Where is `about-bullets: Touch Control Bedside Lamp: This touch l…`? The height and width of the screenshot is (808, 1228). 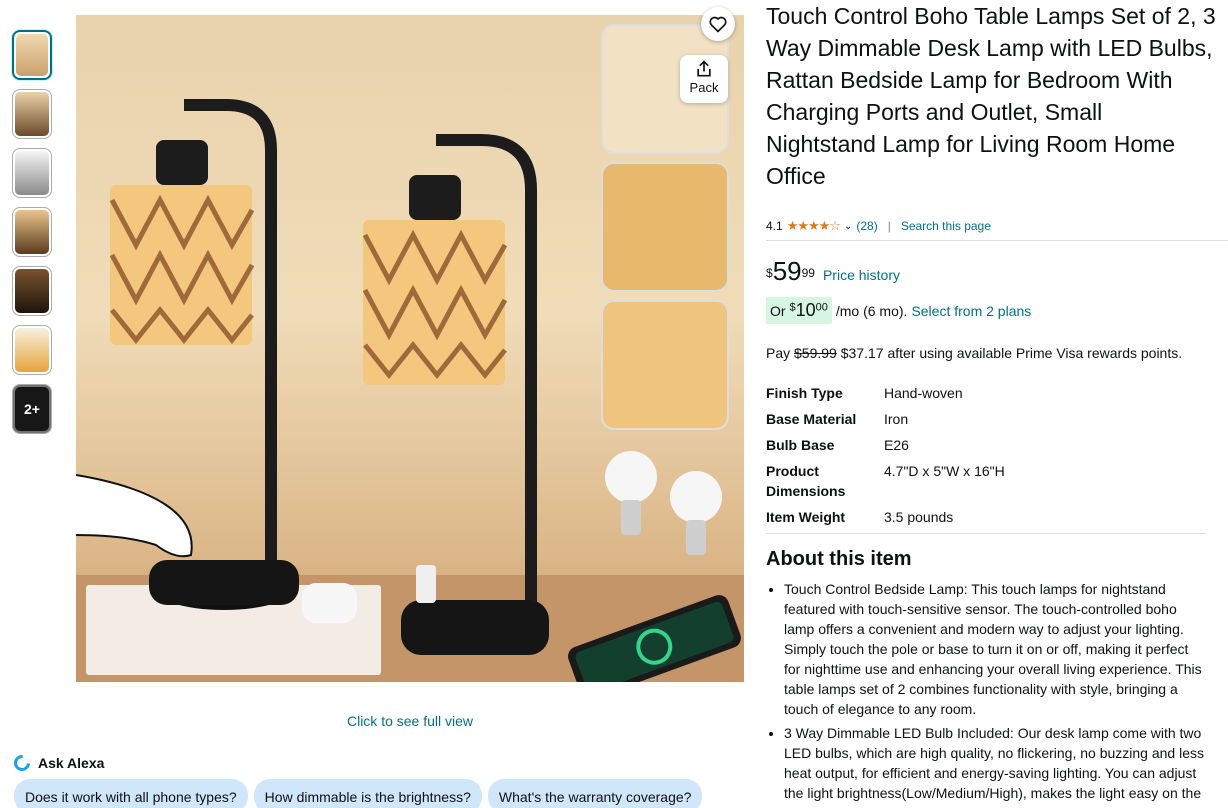 about-bullets: Touch Control Bedside Lamp: This touch l… is located at coordinates (986, 693).